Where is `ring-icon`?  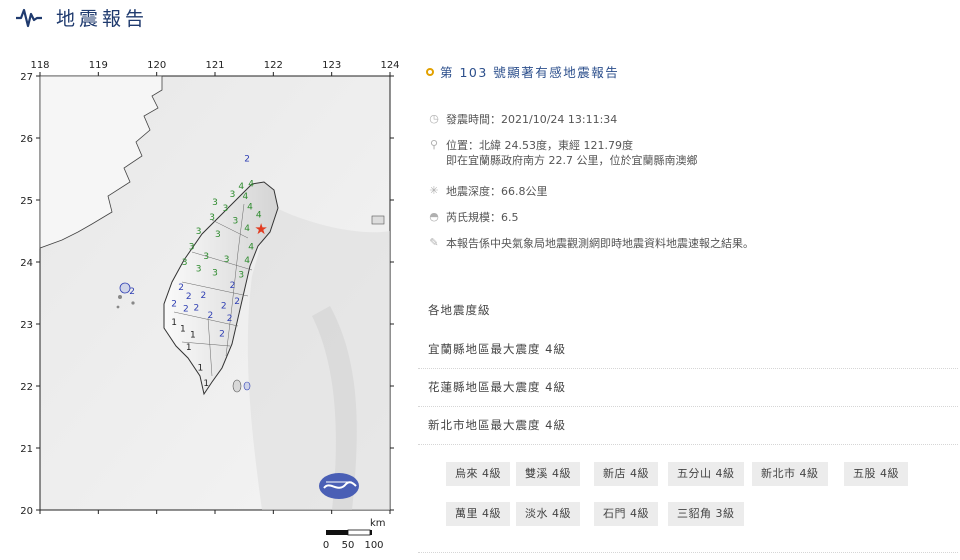 ring-icon is located at coordinates (430, 71).